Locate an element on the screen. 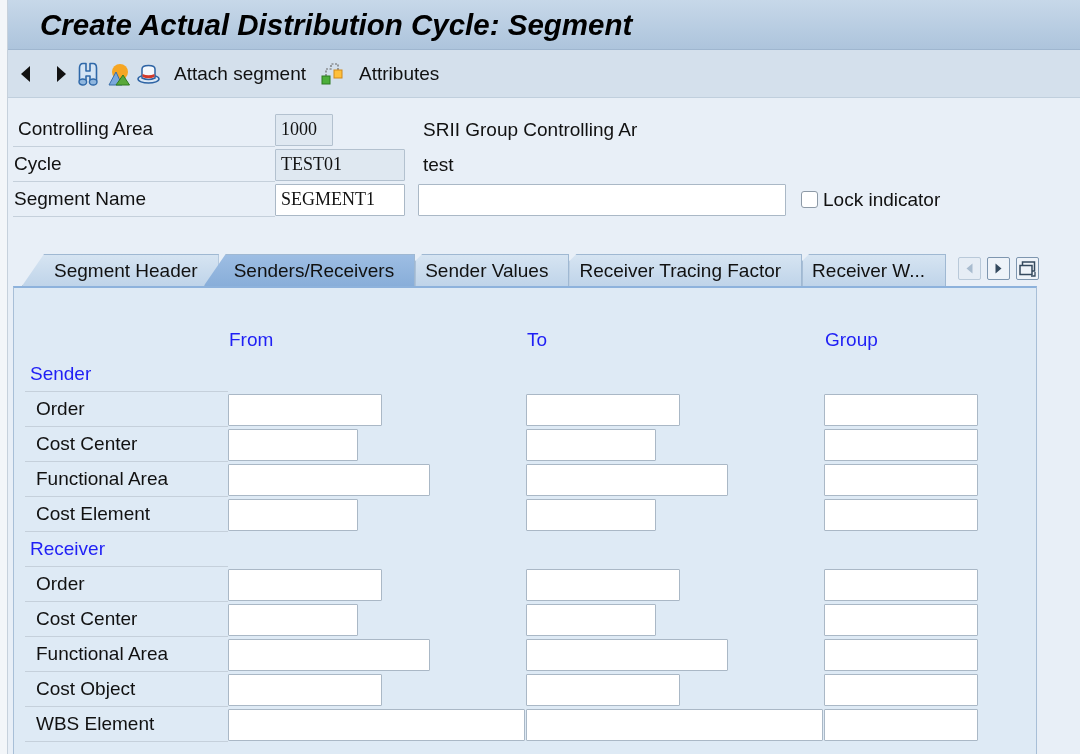 The height and width of the screenshot is (754, 1080). scroll-right-button is located at coordinates (999, 268).